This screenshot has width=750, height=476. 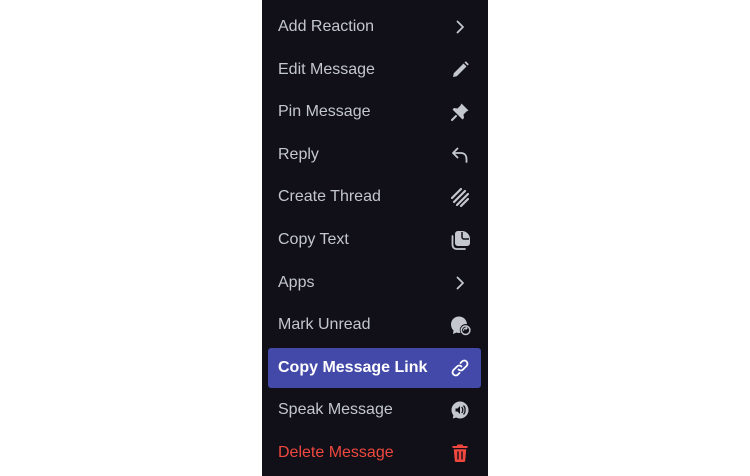 I want to click on pencil-icon, so click(x=460, y=70).